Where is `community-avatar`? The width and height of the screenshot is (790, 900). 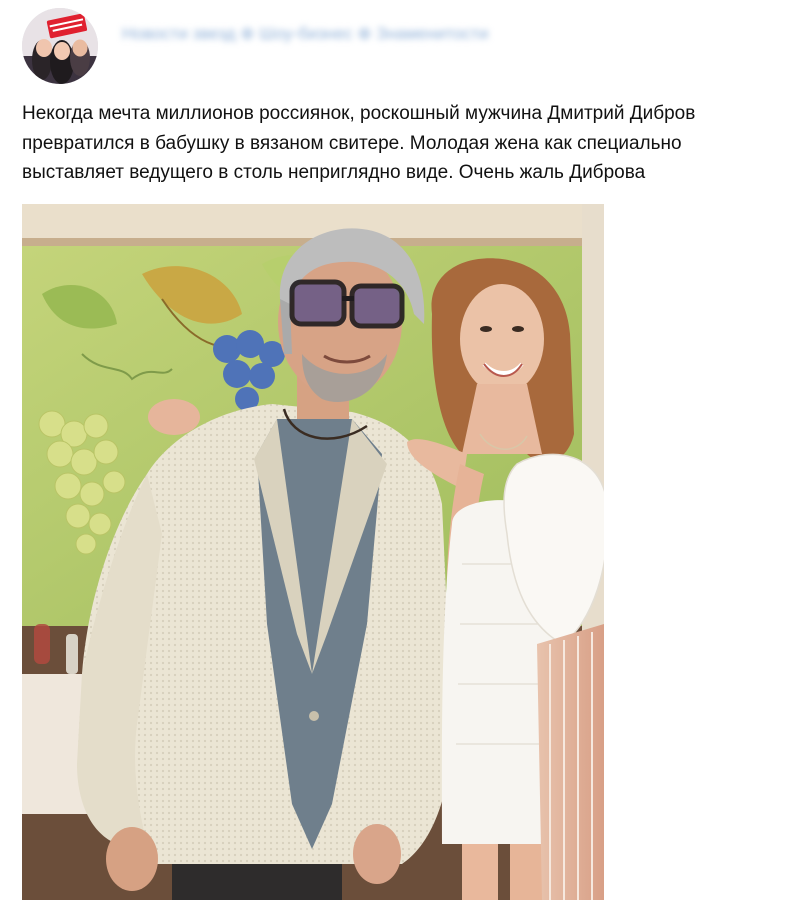
community-avatar is located at coordinates (60, 46).